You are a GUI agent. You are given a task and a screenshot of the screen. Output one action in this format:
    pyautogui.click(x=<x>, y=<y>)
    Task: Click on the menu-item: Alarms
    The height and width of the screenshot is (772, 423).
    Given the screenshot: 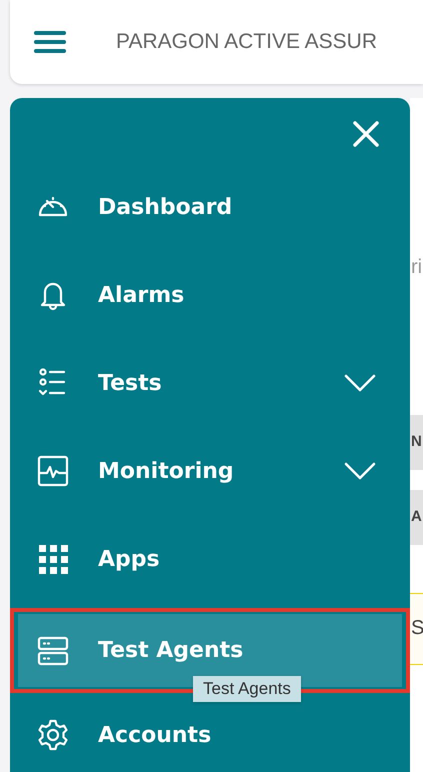 What is the action you would take?
    pyautogui.click(x=210, y=295)
    